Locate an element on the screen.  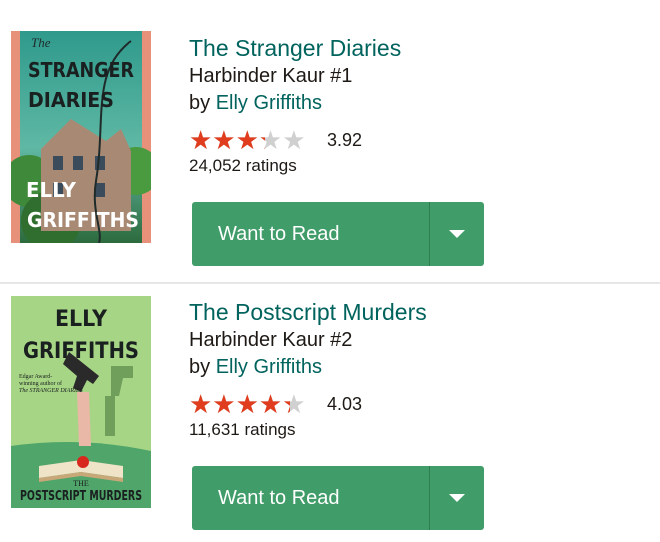
cover-title-line: STRANGER is located at coordinates (81, 70).